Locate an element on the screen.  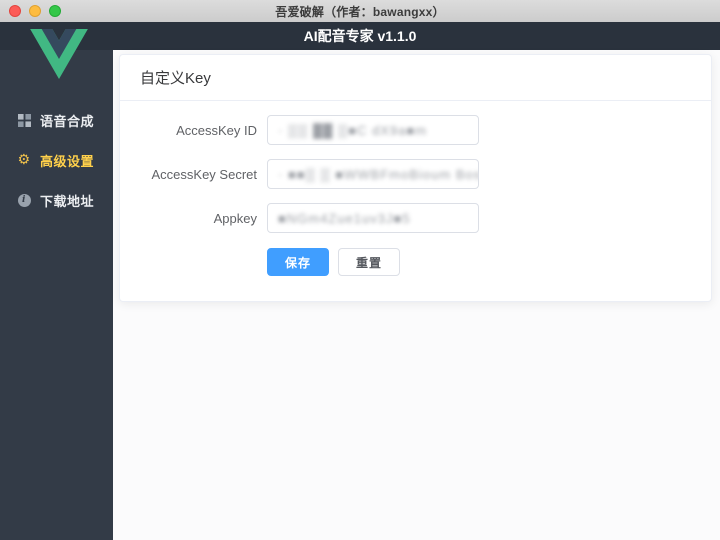
vue-logo-icon is located at coordinates (59, 54).